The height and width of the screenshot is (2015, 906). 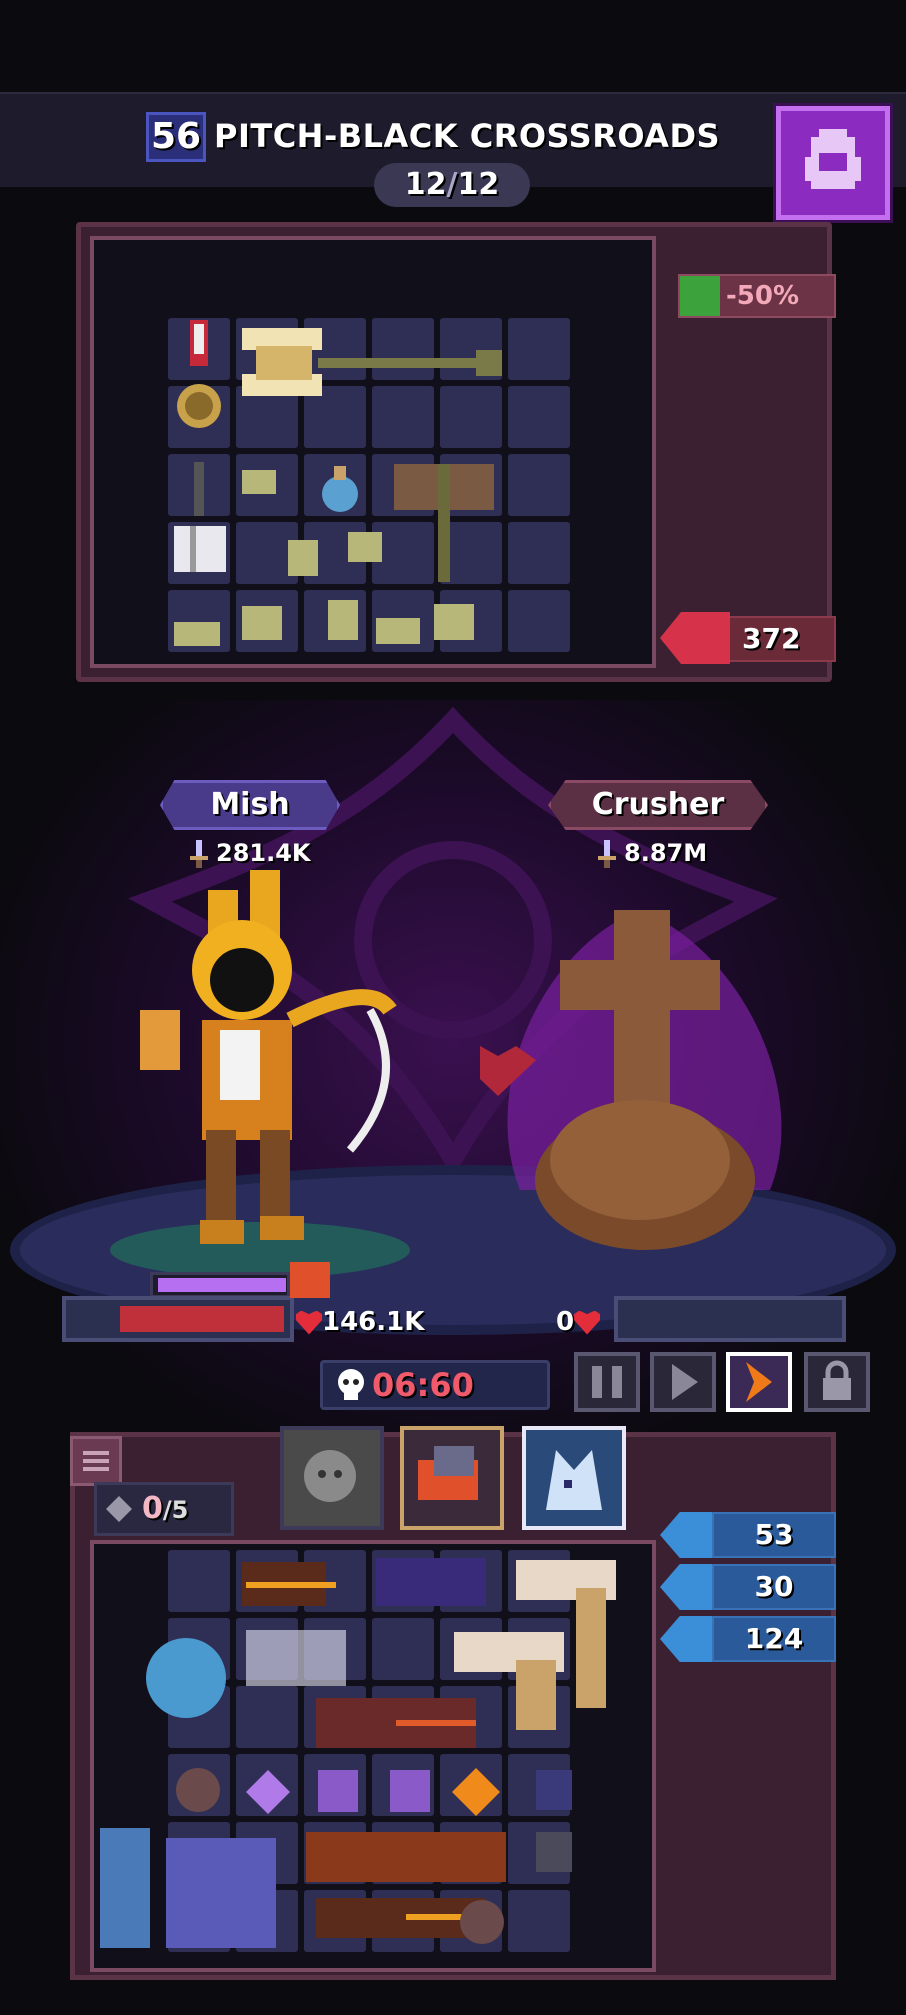 I want to click on scrap-items, so click(x=341, y=556).